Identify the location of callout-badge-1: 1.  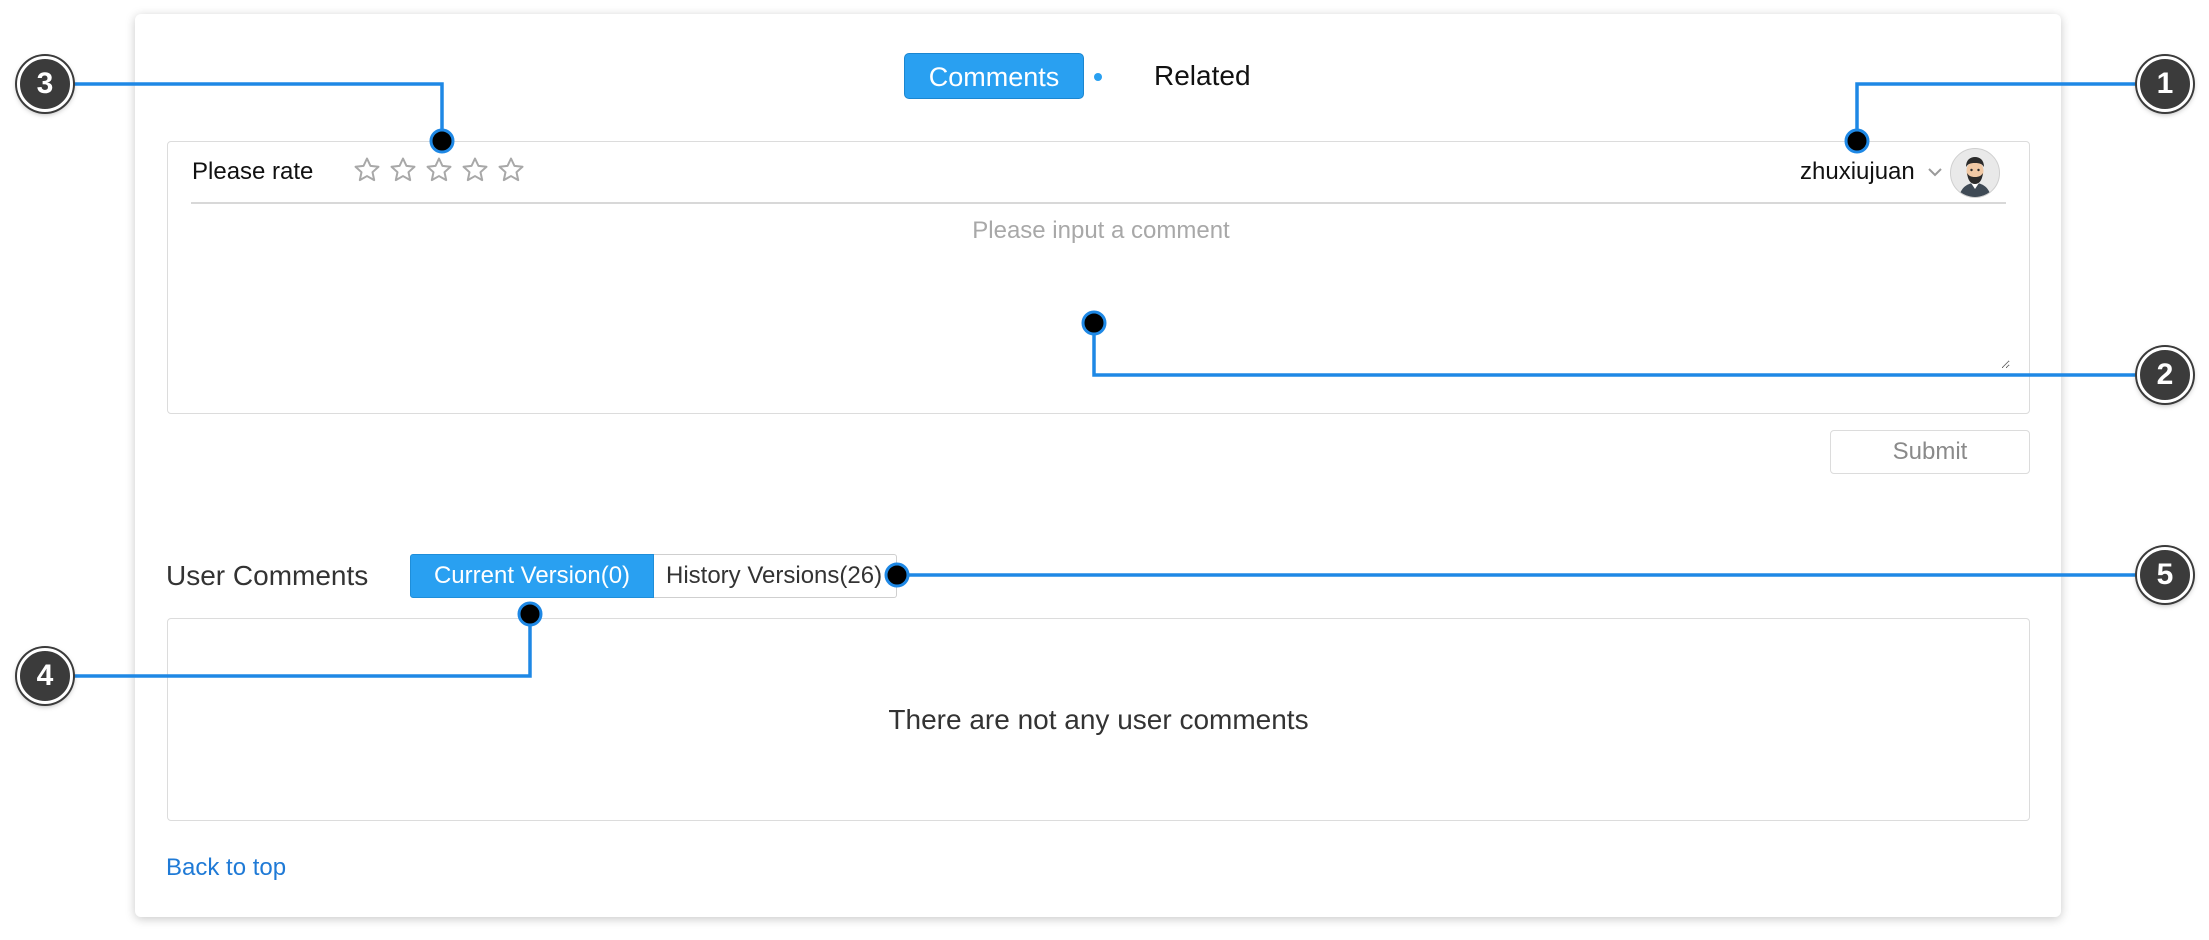
(2165, 84).